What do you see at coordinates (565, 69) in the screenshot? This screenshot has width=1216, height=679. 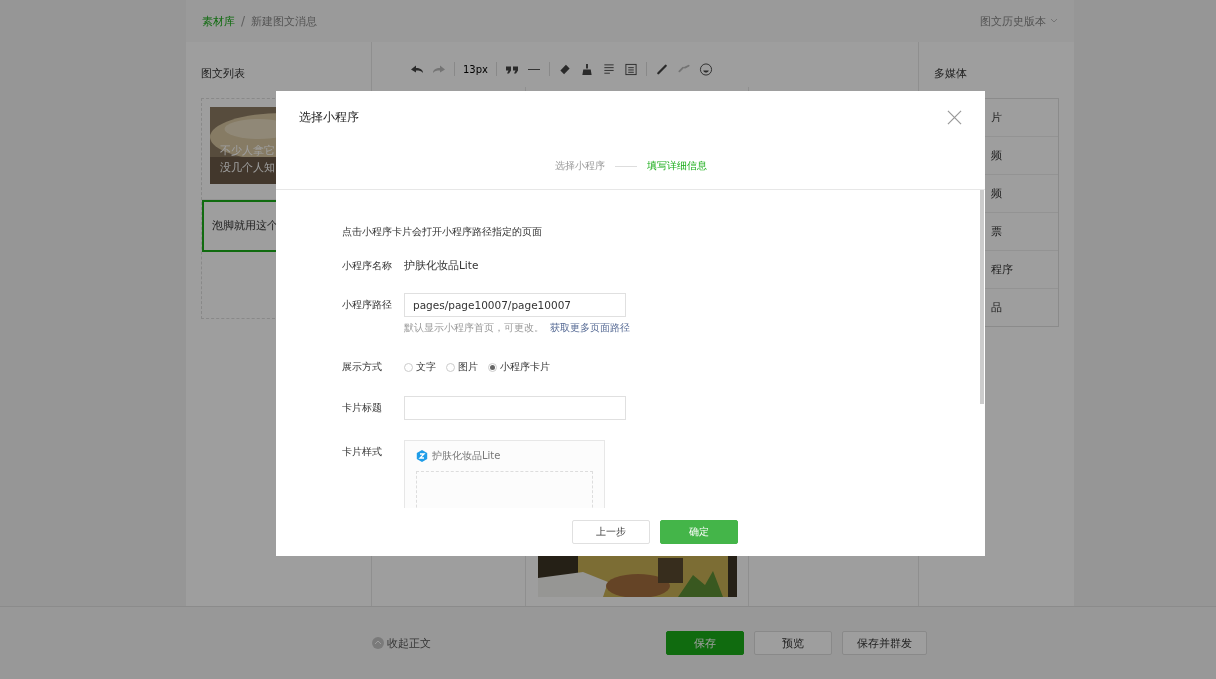 I see `eraser-icon` at bounding box center [565, 69].